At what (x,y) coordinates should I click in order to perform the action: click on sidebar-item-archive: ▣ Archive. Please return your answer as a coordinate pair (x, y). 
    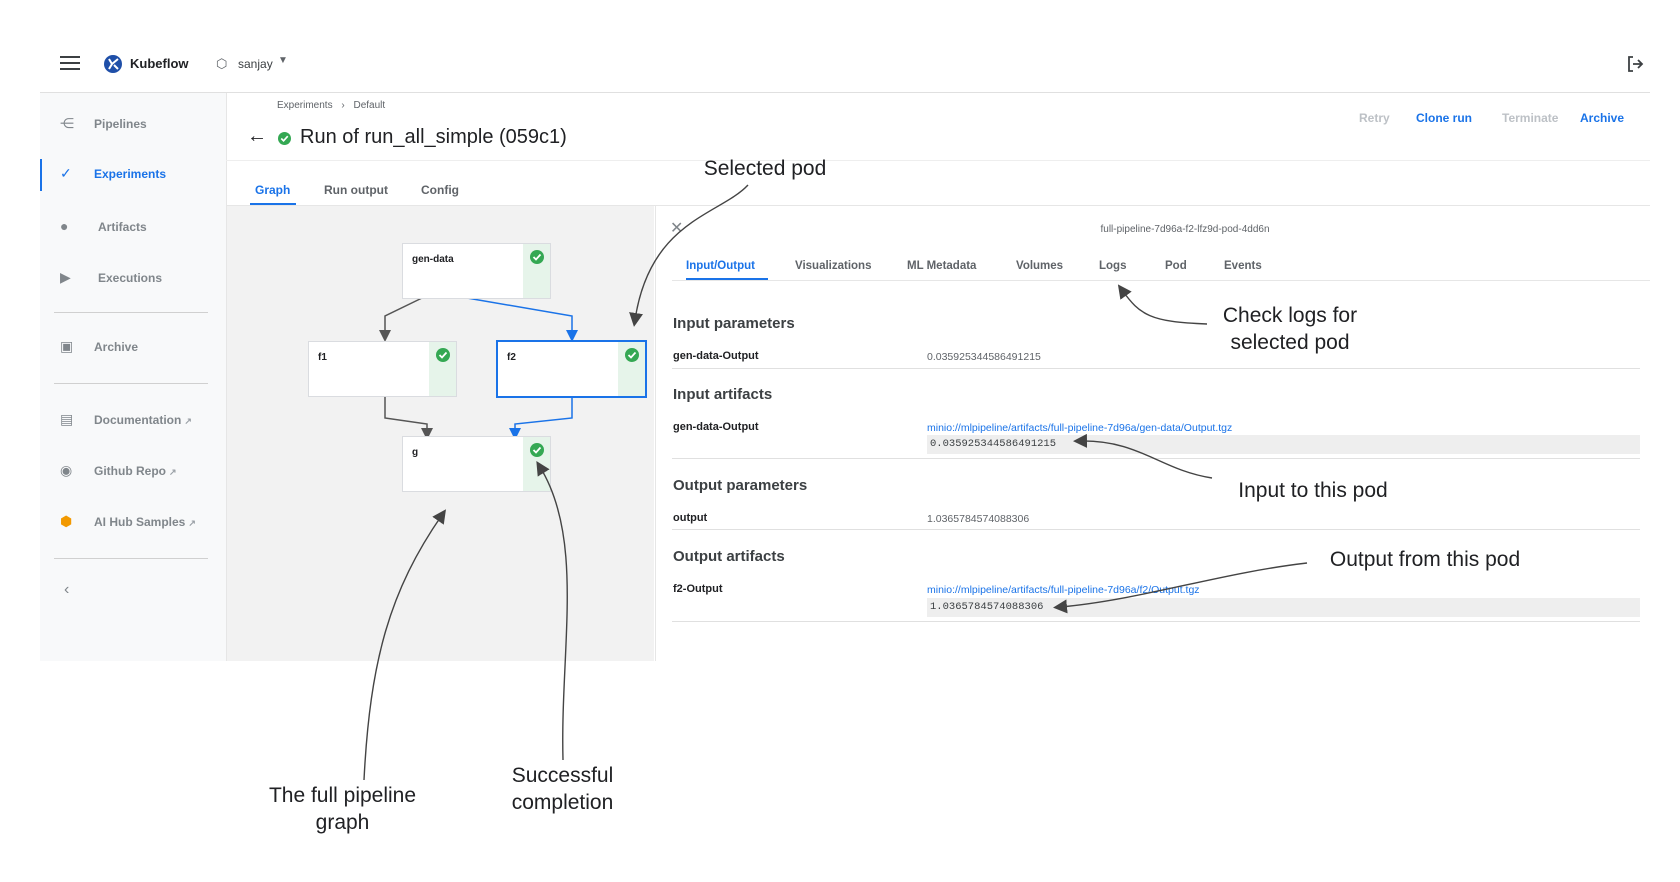
    Looking at the image, I should click on (133, 347).